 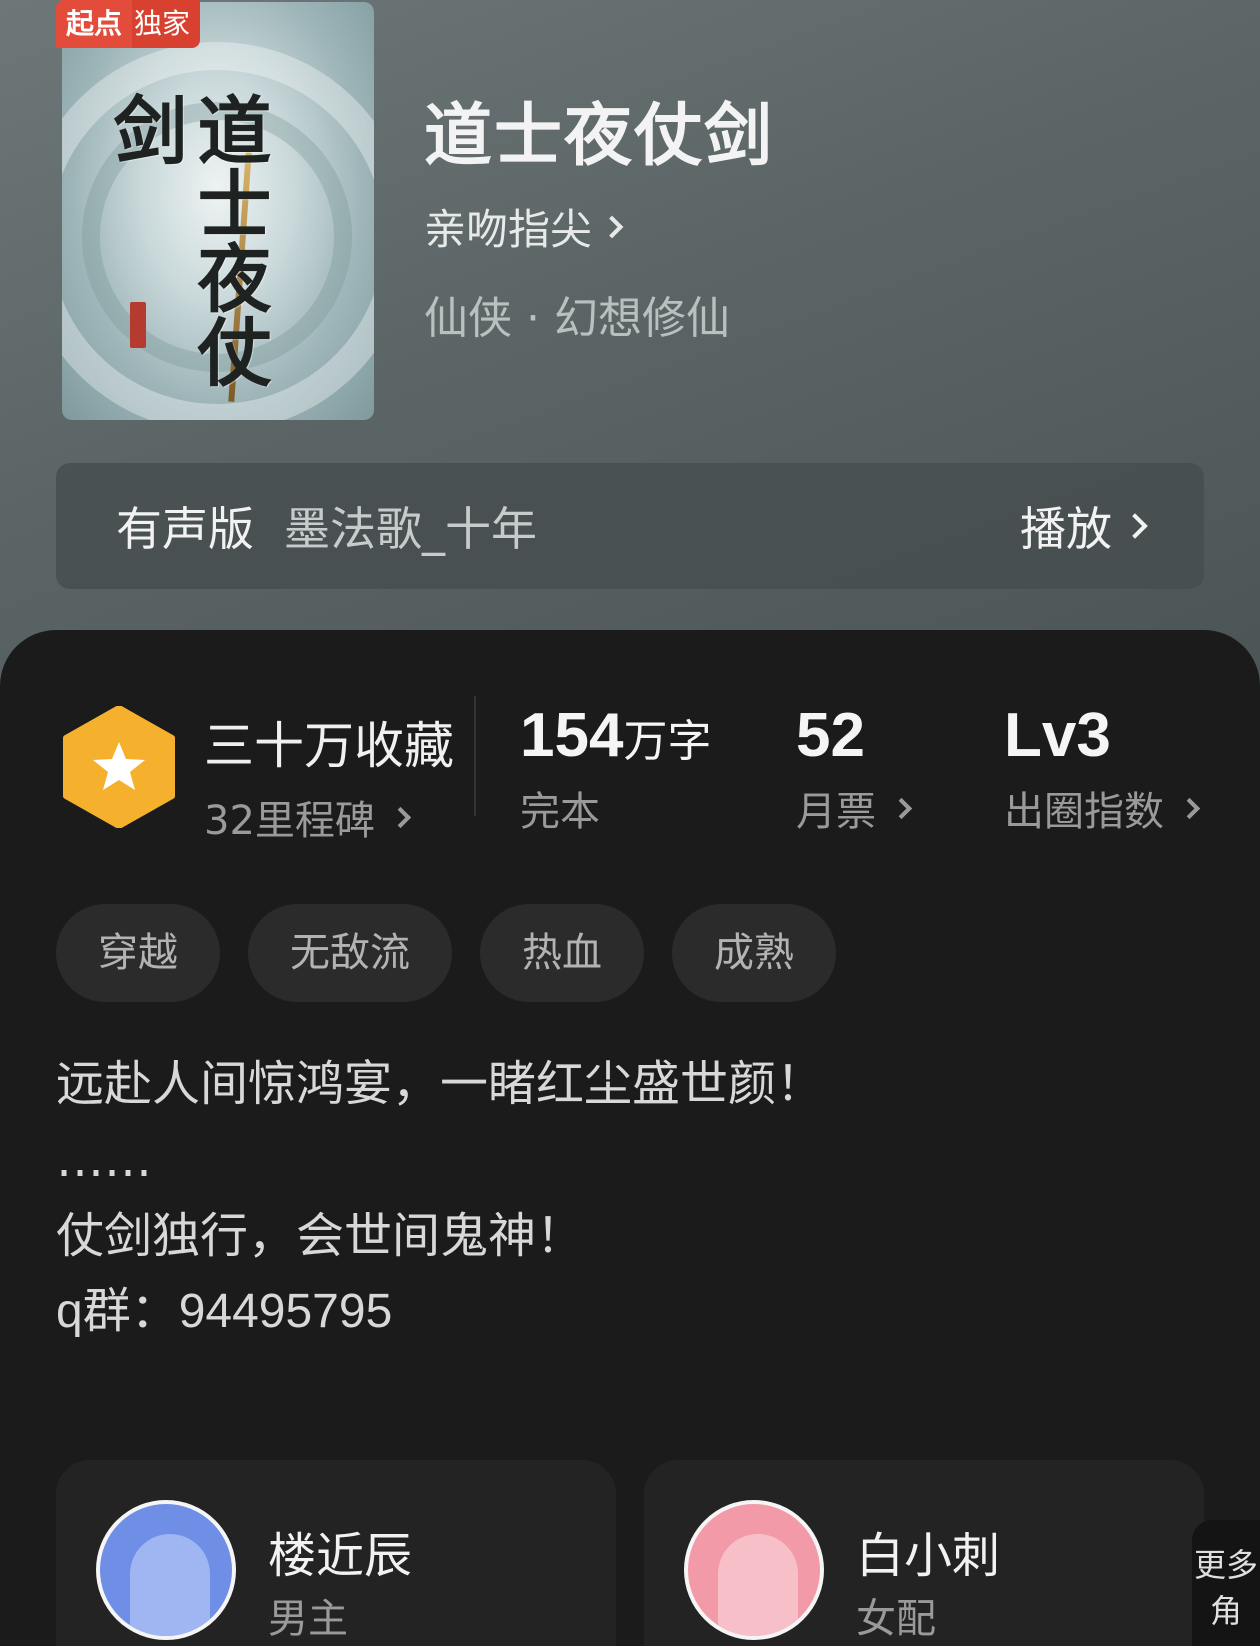 I want to click on tag-list: 穿越 无敌流 热血 成熟, so click(x=446, y=953).